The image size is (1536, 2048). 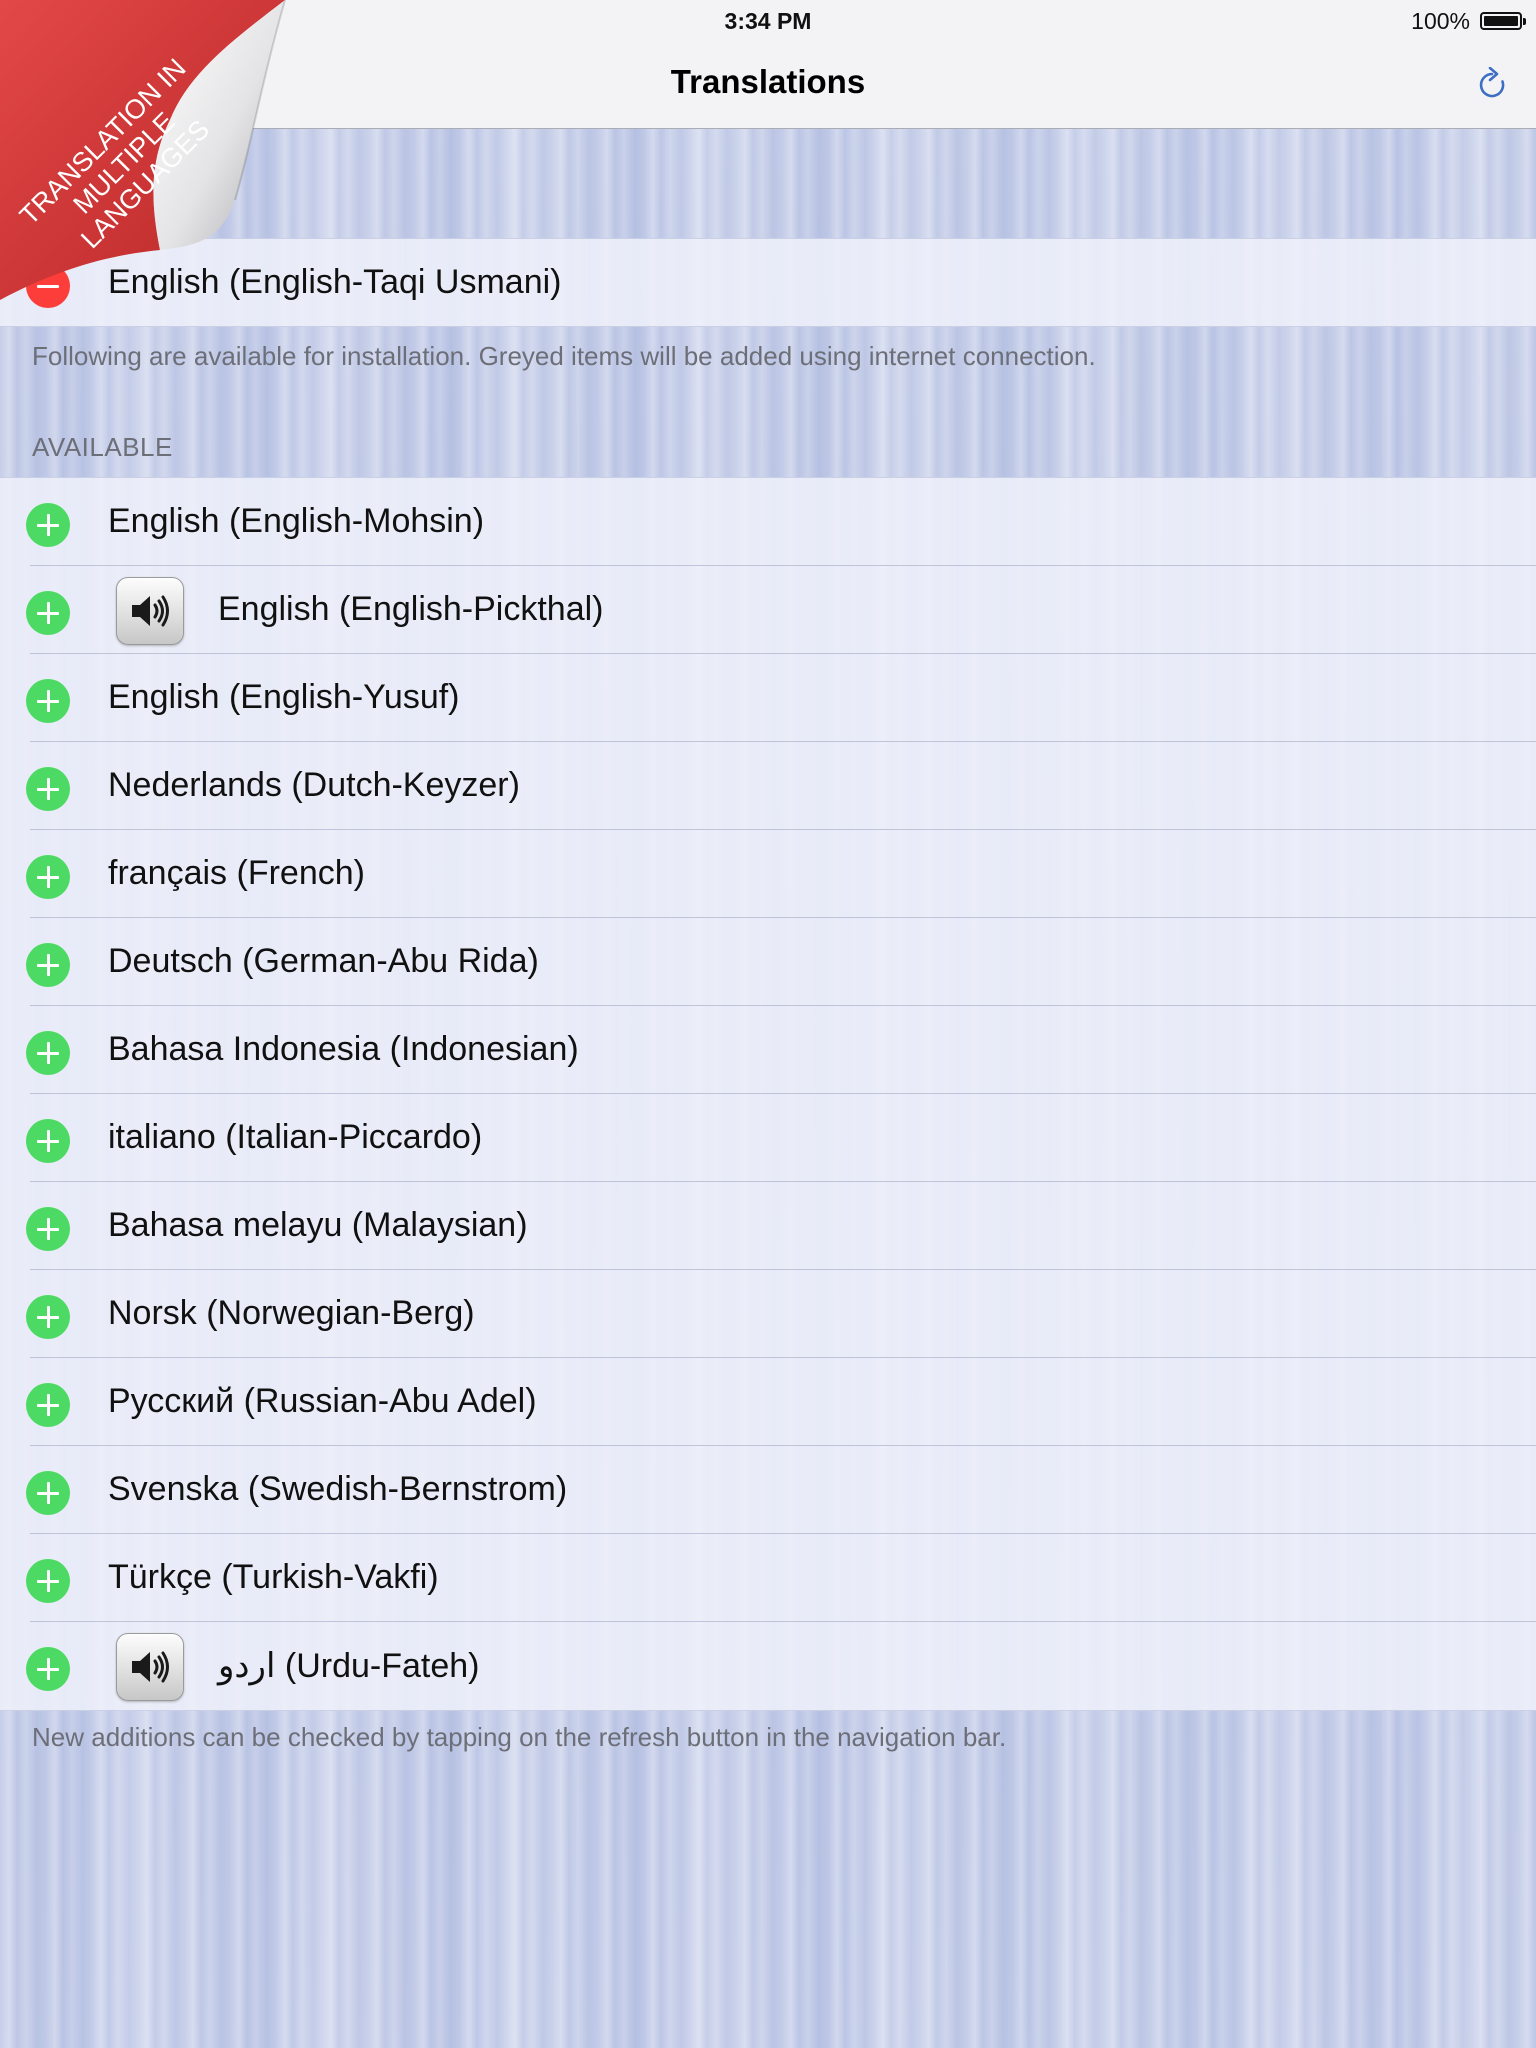 I want to click on status-bar: 3:34 PM 100%, so click(x=768, y=20).